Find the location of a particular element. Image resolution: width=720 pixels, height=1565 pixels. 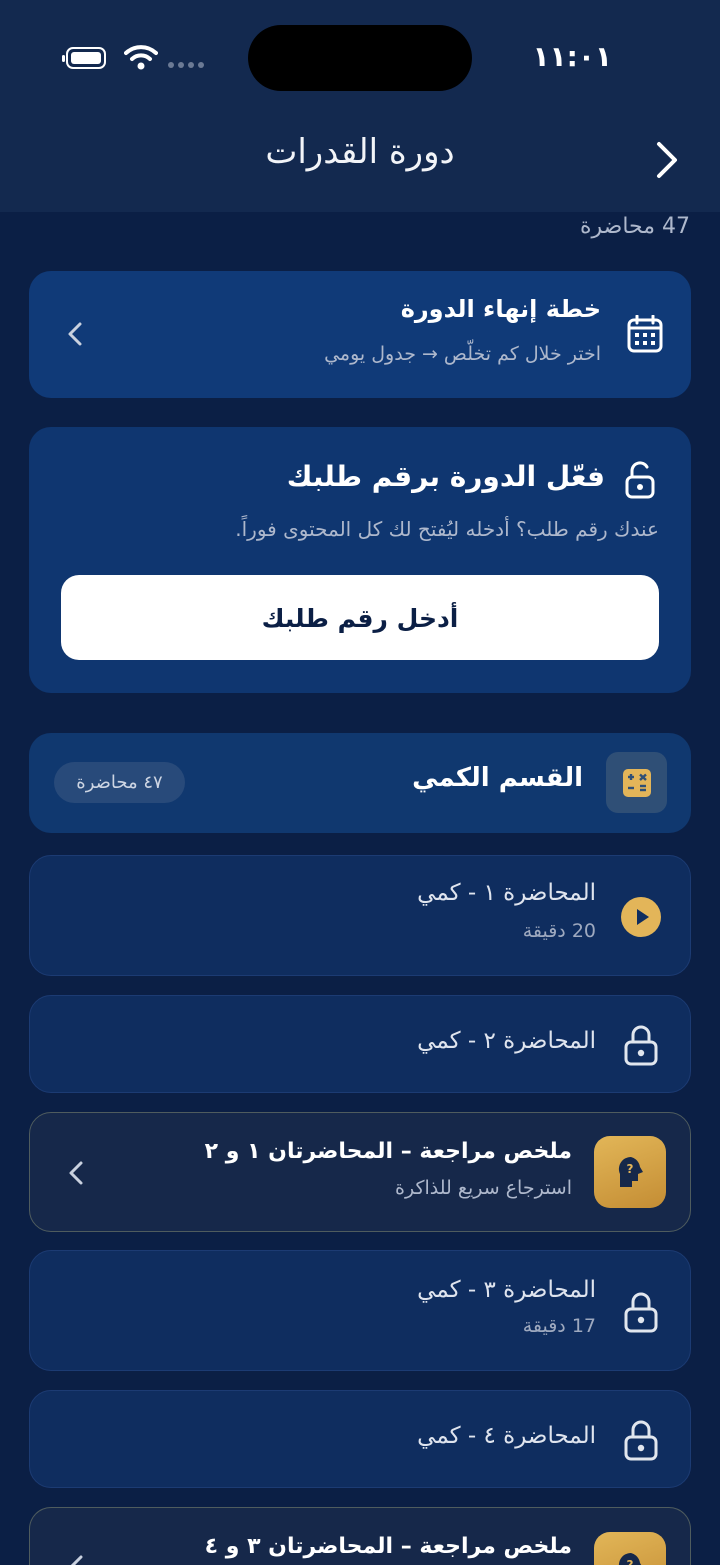

section-title: القسم الكمي is located at coordinates (497, 778).